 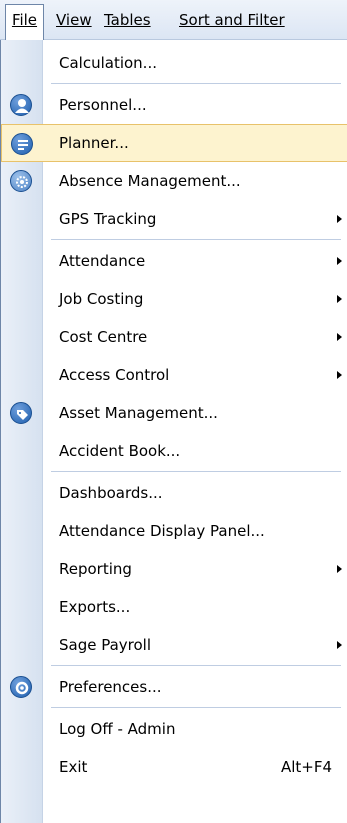 What do you see at coordinates (21, 687) in the screenshot?
I see `settings-icon` at bounding box center [21, 687].